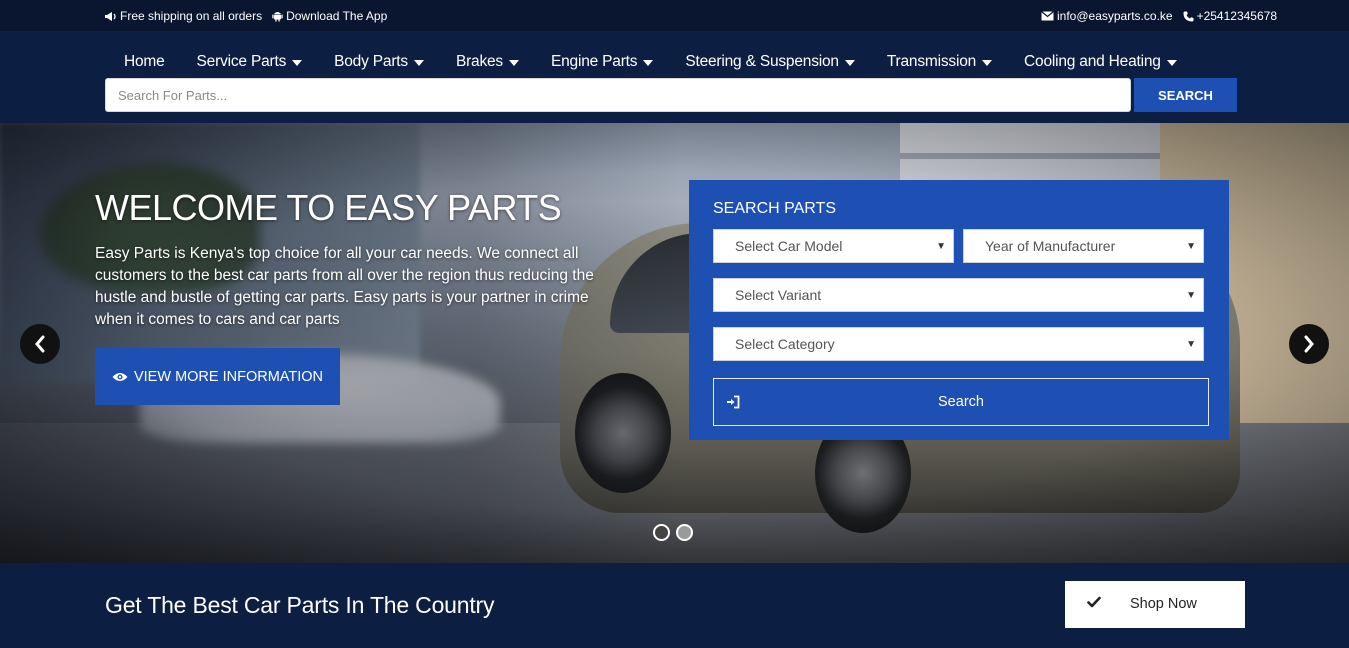 The height and width of the screenshot is (648, 1349). Describe the element at coordinates (661, 532) in the screenshot. I see `carousel-dot` at that location.